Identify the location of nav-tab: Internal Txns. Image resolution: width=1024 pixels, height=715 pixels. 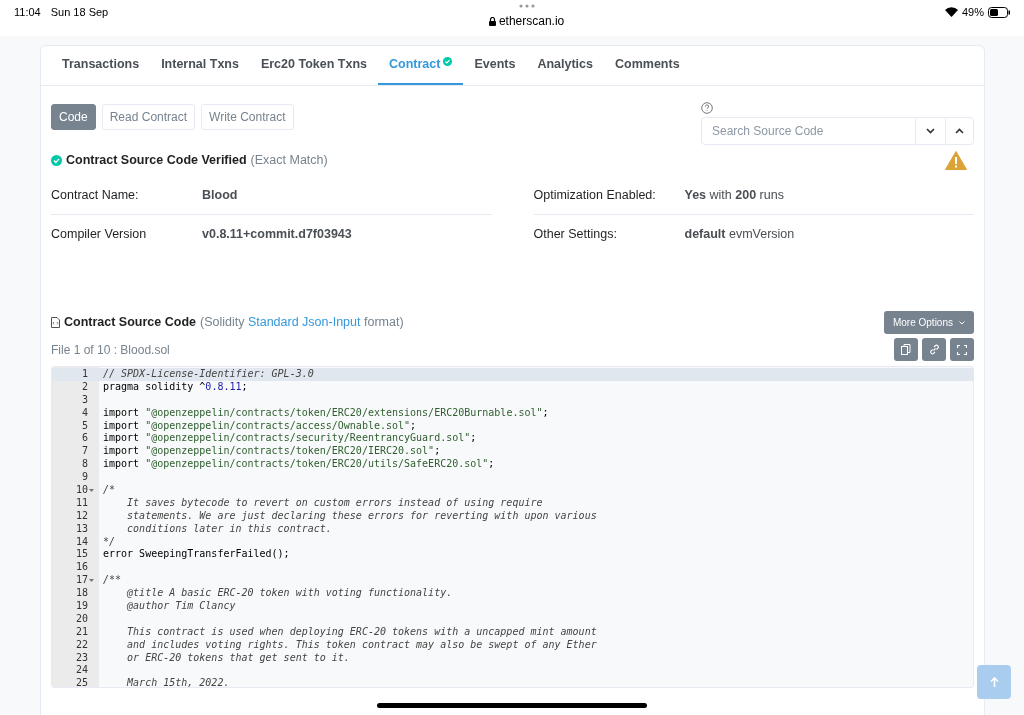
(200, 65).